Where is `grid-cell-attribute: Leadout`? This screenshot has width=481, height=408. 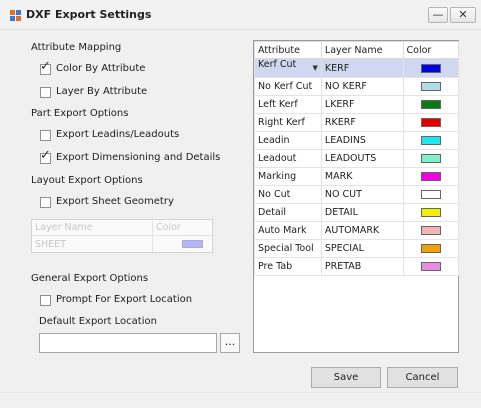
grid-cell-attribute: Leadout is located at coordinates (288, 158).